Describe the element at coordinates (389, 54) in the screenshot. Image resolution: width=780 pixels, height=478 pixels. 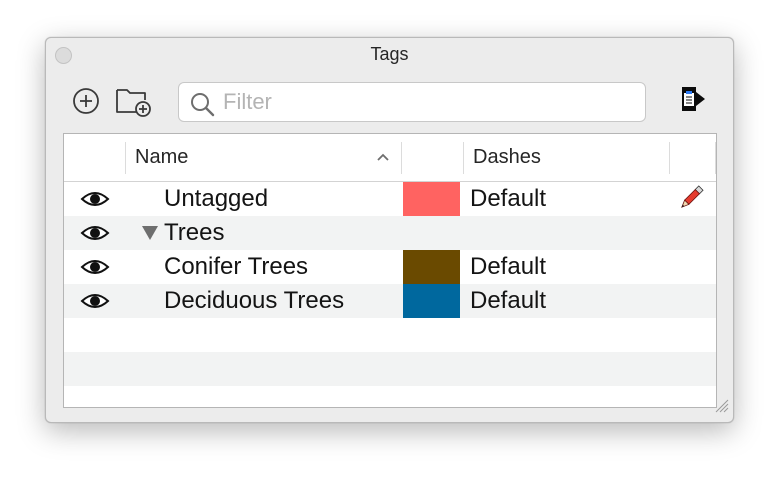
I see `window-title: Tags` at that location.